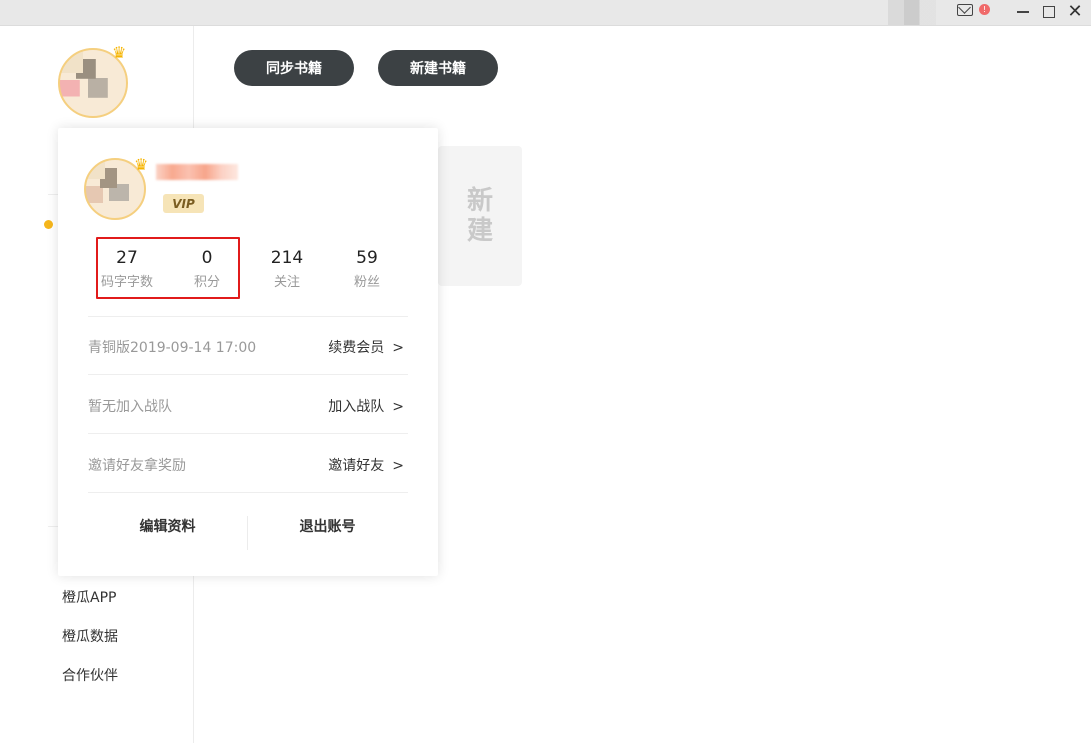  What do you see at coordinates (965, 10) in the screenshot?
I see `mail-icon` at bounding box center [965, 10].